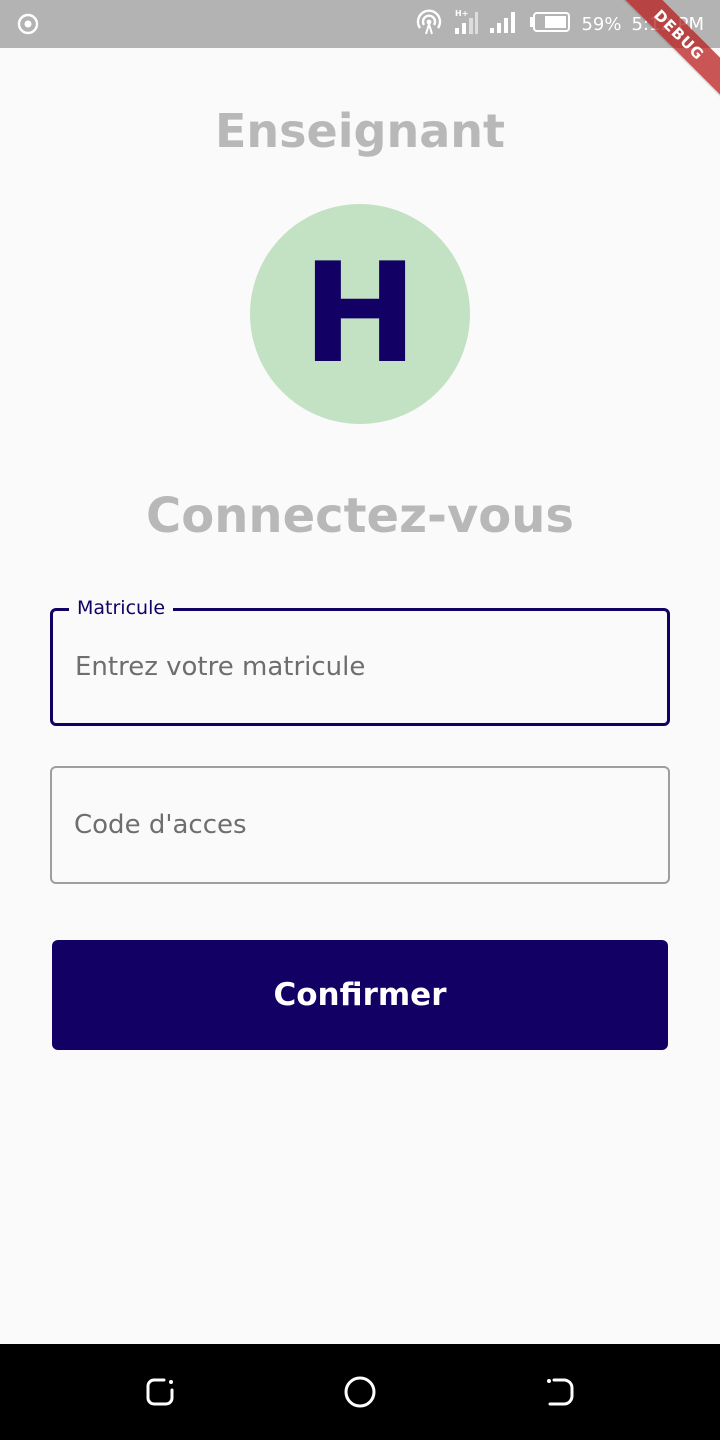 The width and height of the screenshot is (720, 1440). What do you see at coordinates (360, 24) in the screenshot?
I see `status-bar: H+ 59% 5:12 PM` at bounding box center [360, 24].